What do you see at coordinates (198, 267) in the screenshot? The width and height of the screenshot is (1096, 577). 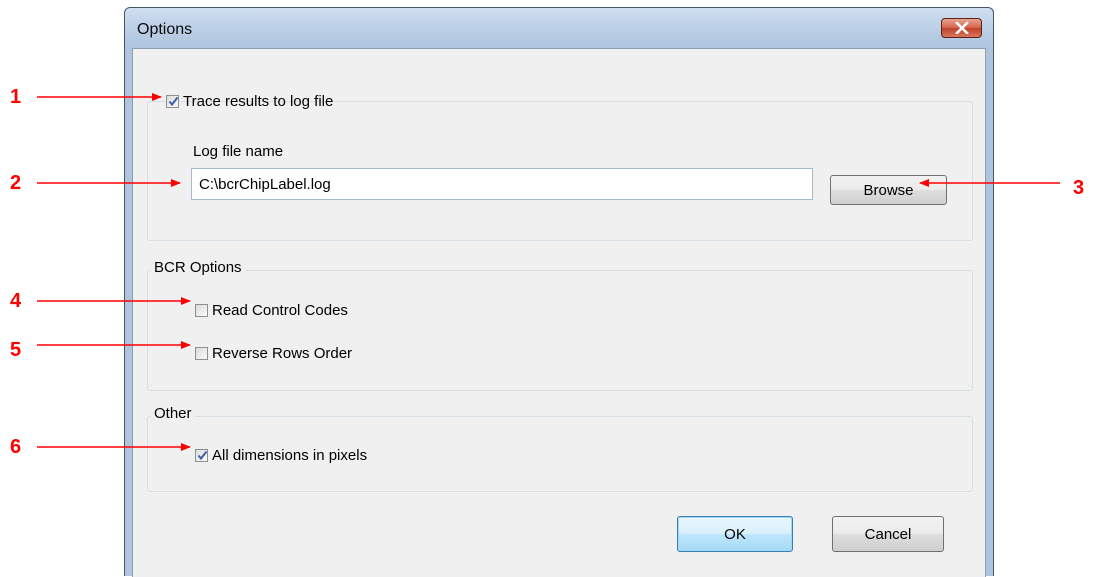 I see `bcr-options-group-label: BCR Options` at bounding box center [198, 267].